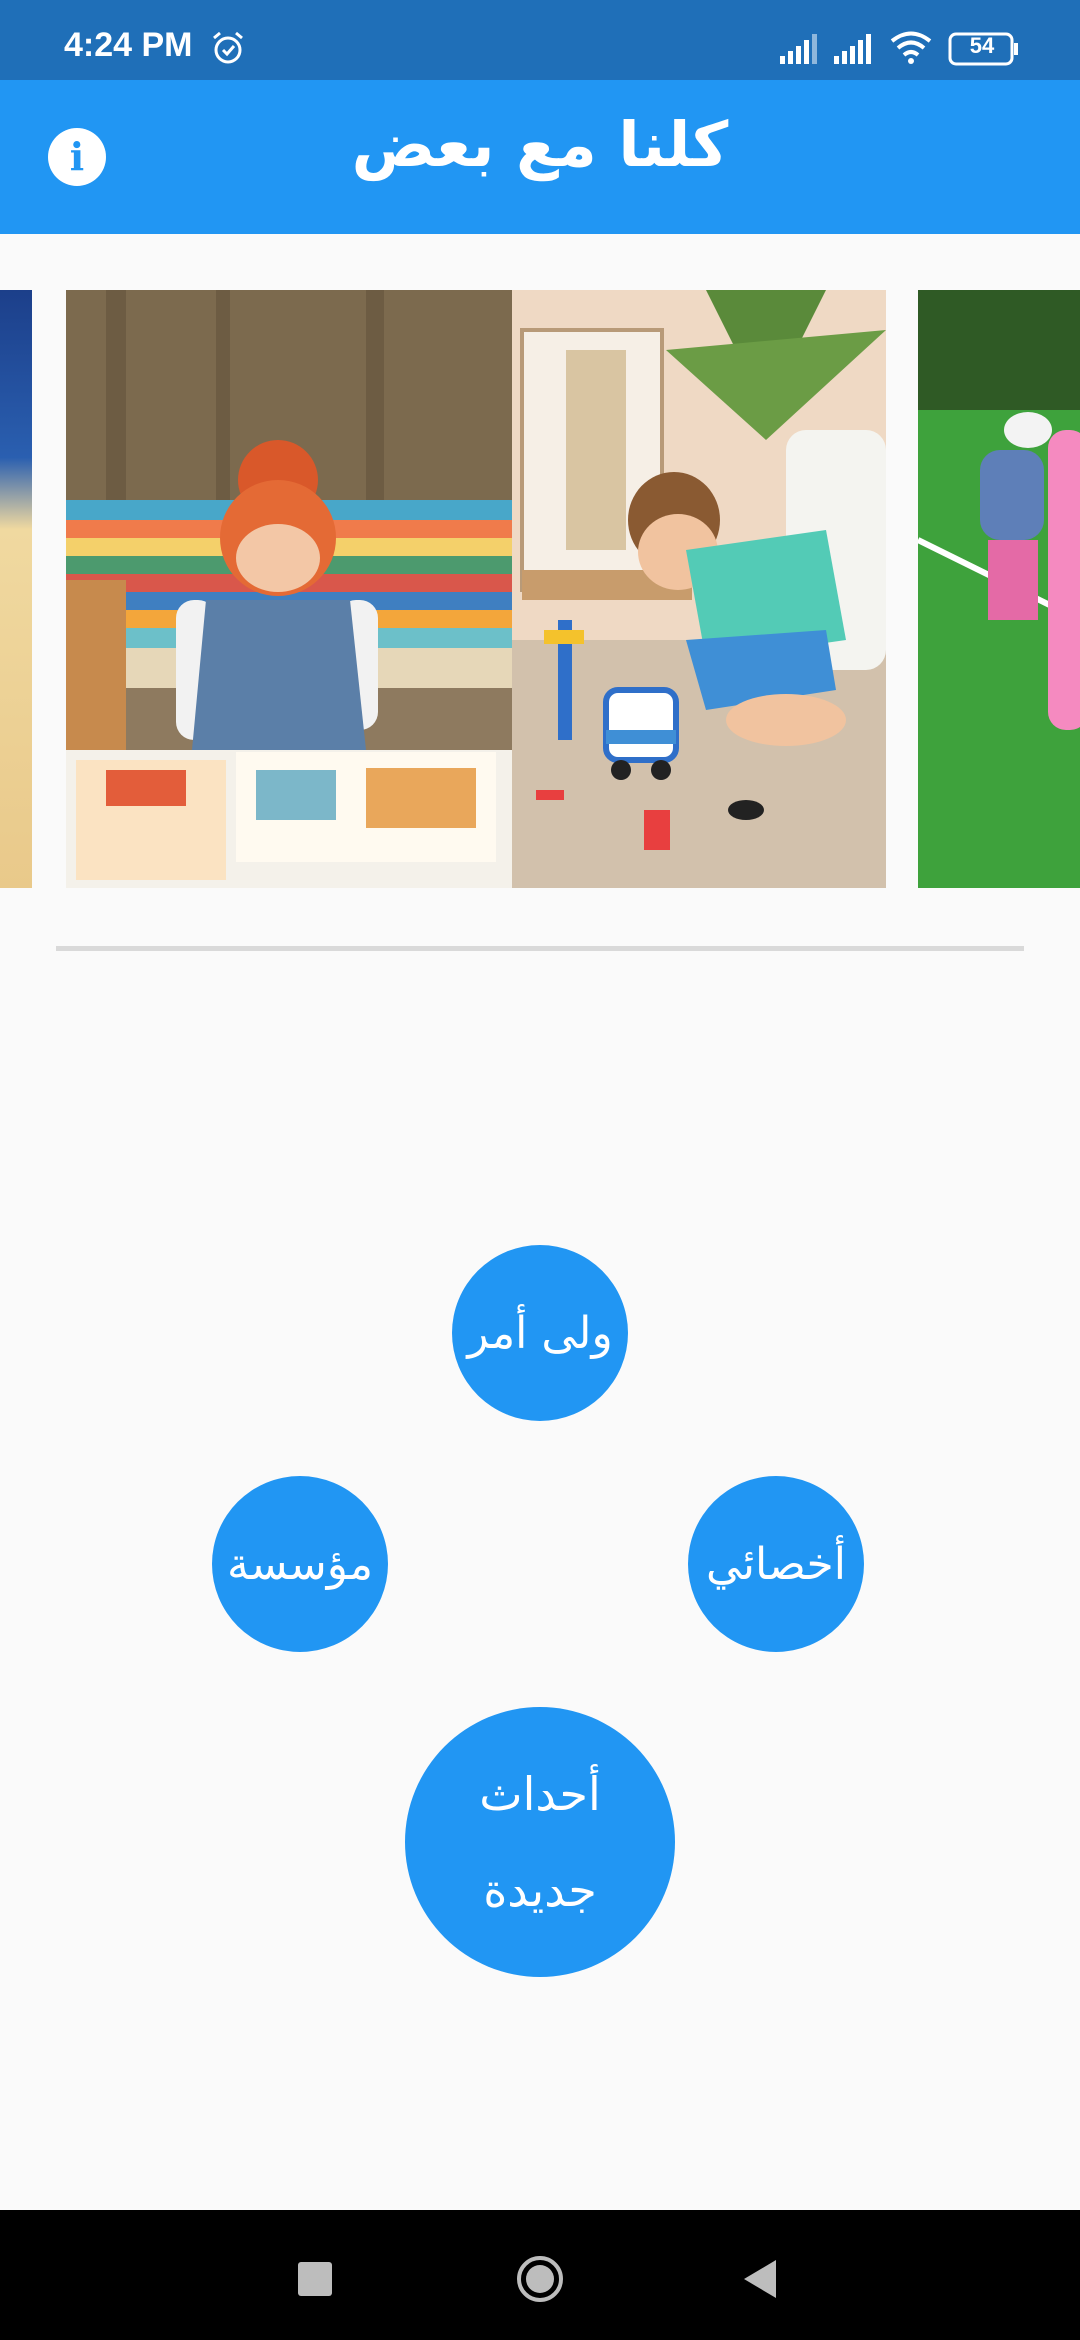 The width and height of the screenshot is (1080, 2340). What do you see at coordinates (77, 157) in the screenshot?
I see `info-icon: i` at bounding box center [77, 157].